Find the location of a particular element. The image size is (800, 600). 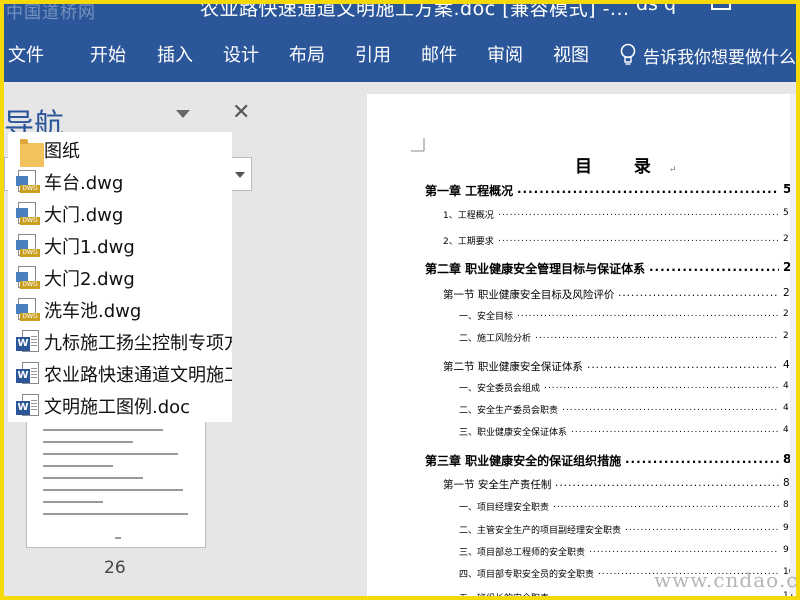

folder-icon is located at coordinates (32, 153).